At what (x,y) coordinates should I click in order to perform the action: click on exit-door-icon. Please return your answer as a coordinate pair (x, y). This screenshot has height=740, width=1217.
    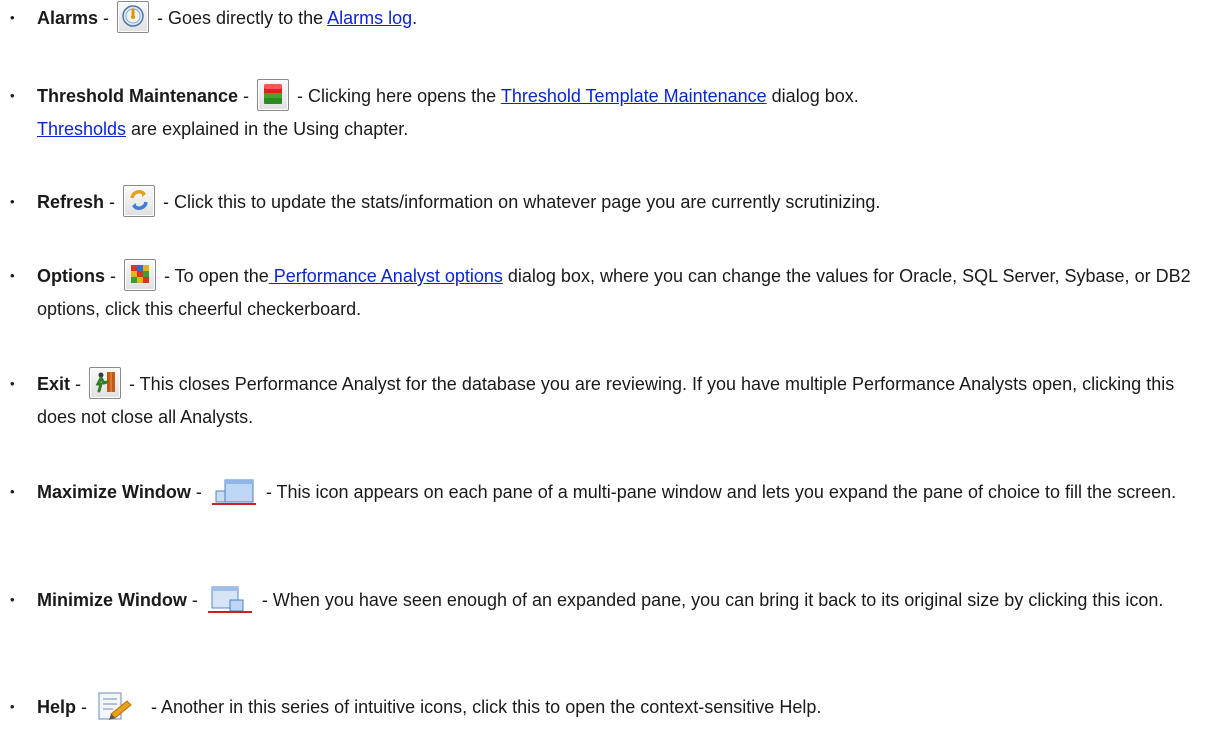
    Looking at the image, I should click on (105, 383).